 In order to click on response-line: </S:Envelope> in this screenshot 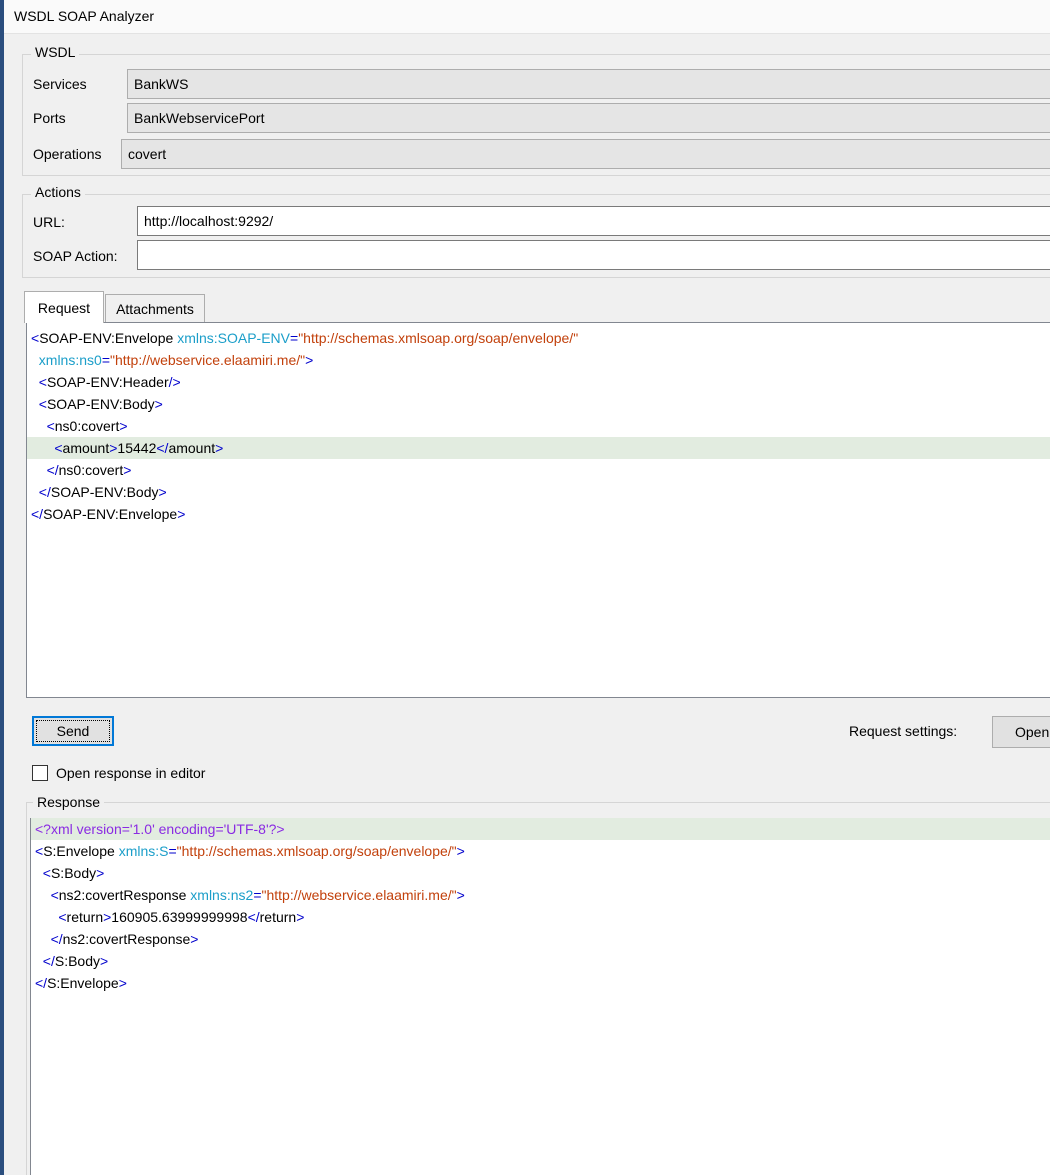, I will do `click(540, 983)`.